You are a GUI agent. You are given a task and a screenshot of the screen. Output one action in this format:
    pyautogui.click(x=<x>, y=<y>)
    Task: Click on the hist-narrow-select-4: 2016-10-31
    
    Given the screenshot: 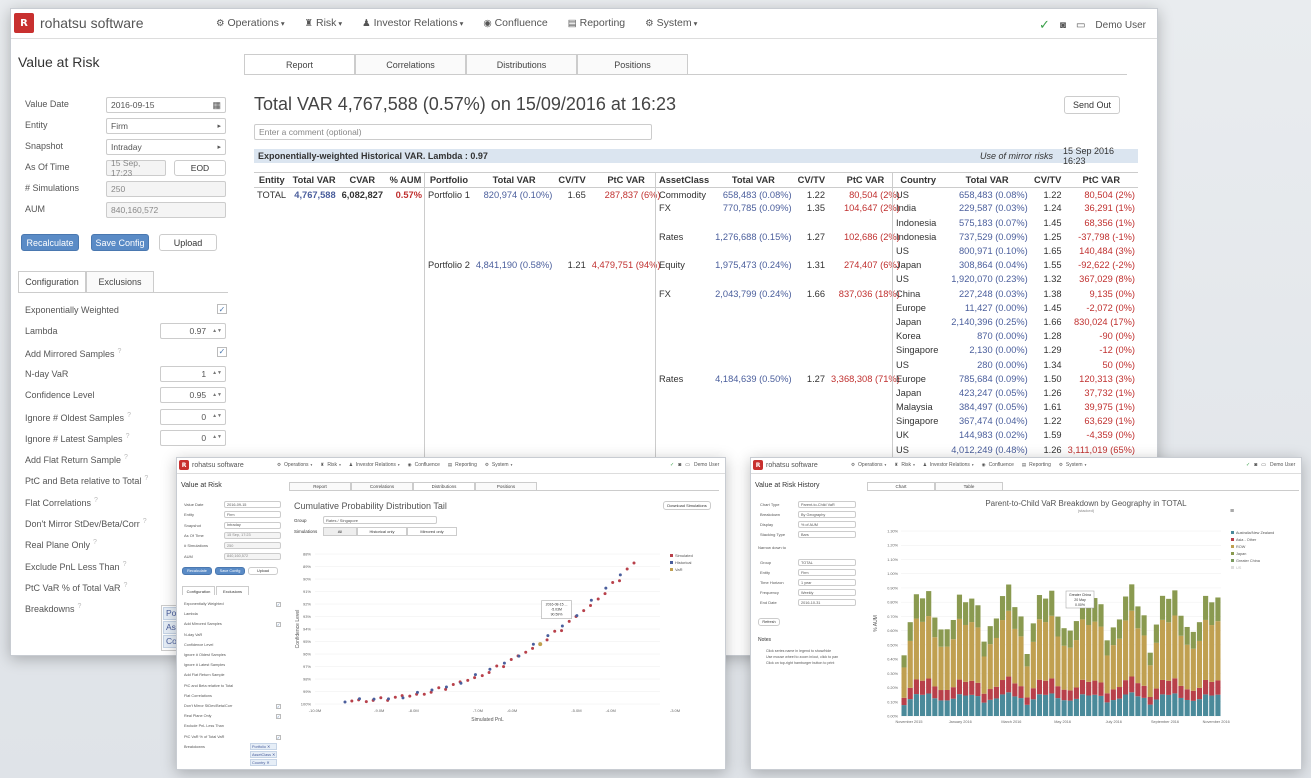 What is the action you would take?
    pyautogui.click(x=827, y=602)
    